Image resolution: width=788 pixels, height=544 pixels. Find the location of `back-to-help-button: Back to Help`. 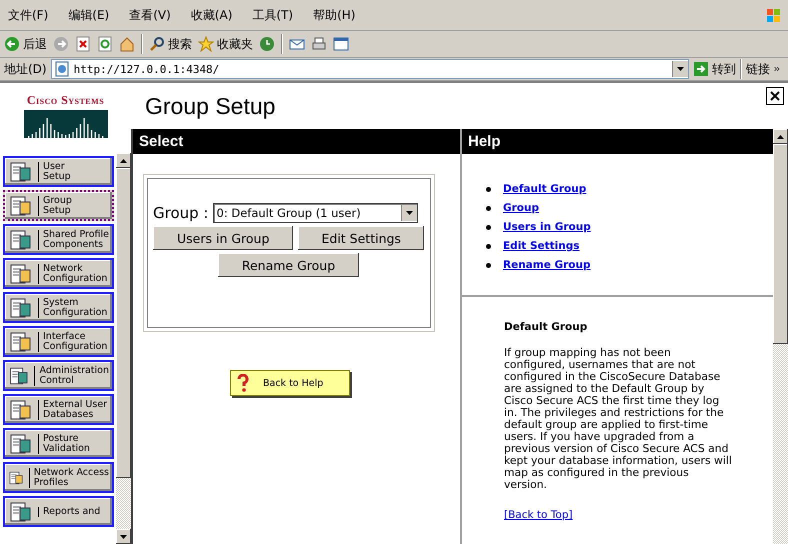

back-to-help-button: Back to Help is located at coordinates (290, 383).